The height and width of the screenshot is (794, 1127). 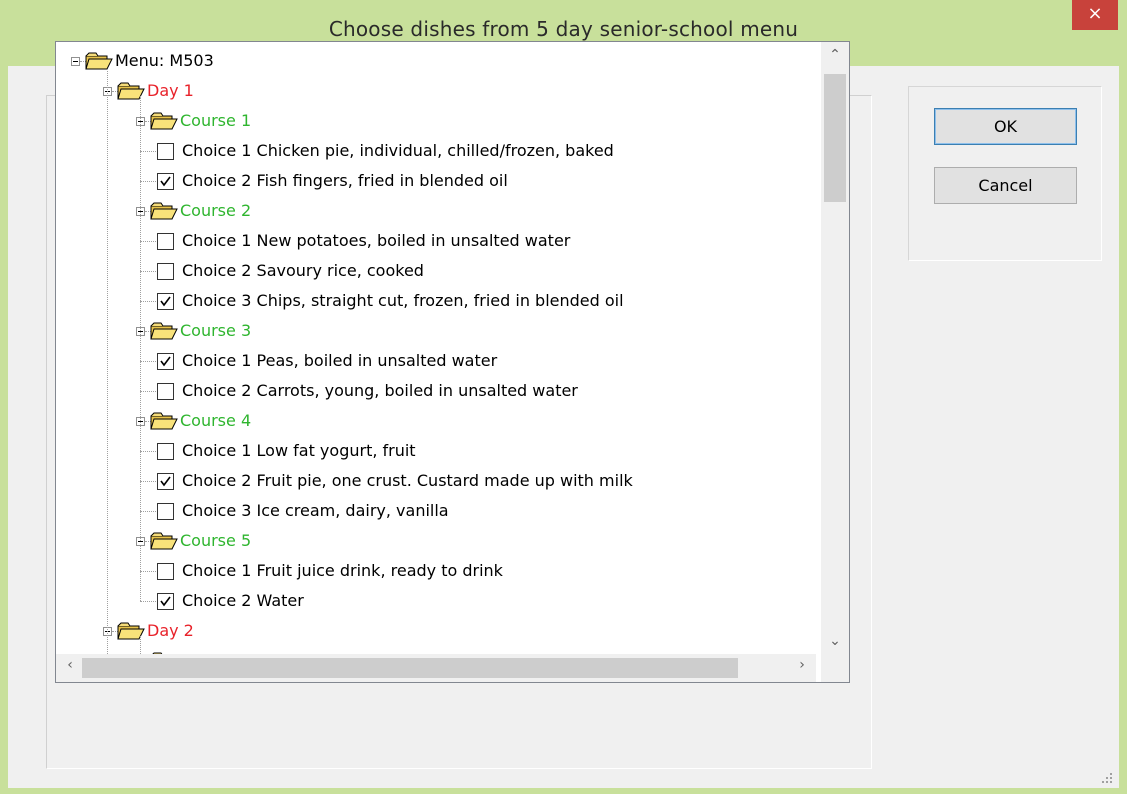 What do you see at coordinates (170, 631) in the screenshot?
I see `tree-node-day: Day 2` at bounding box center [170, 631].